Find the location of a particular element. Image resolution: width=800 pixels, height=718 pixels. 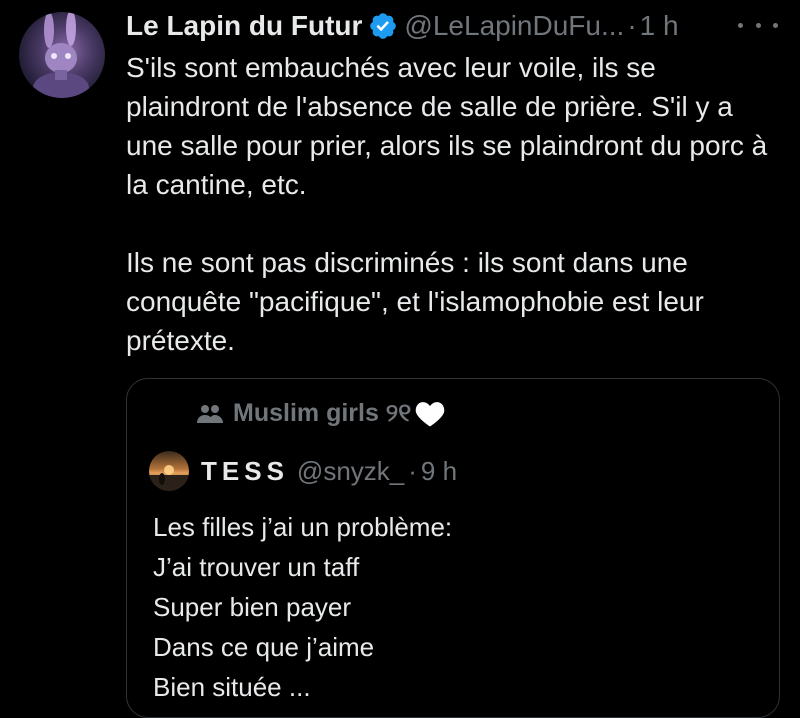

sunset-image is located at coordinates (169, 478).